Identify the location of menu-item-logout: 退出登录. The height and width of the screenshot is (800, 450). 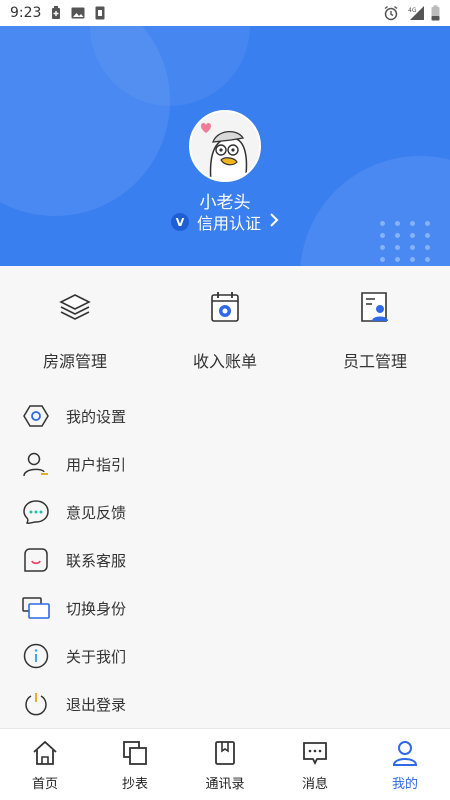
(225, 704).